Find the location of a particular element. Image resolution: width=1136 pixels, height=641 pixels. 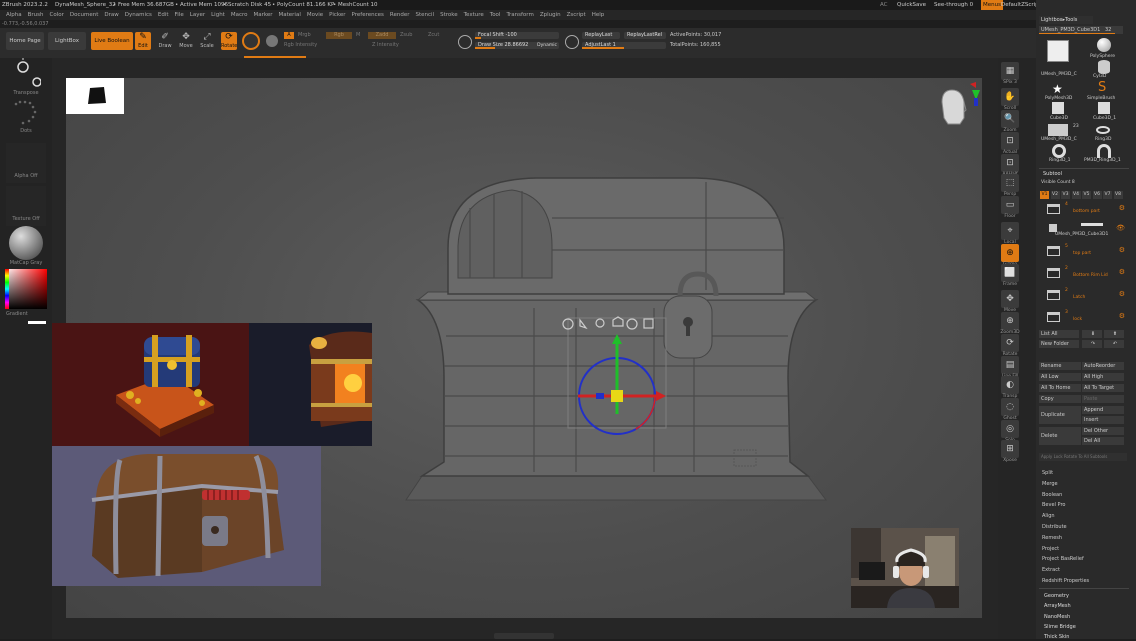

local-icon: ⌖ is located at coordinates (1010, 231).